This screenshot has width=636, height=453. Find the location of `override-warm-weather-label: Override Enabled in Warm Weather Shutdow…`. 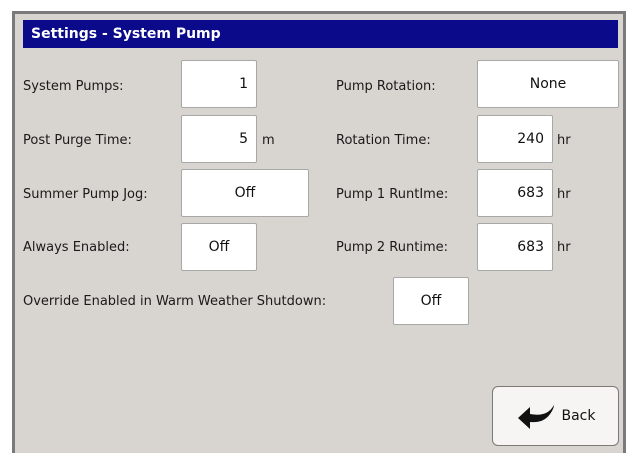

override-warm-weather-label: Override Enabled in Warm Weather Shutdow… is located at coordinates (175, 301).